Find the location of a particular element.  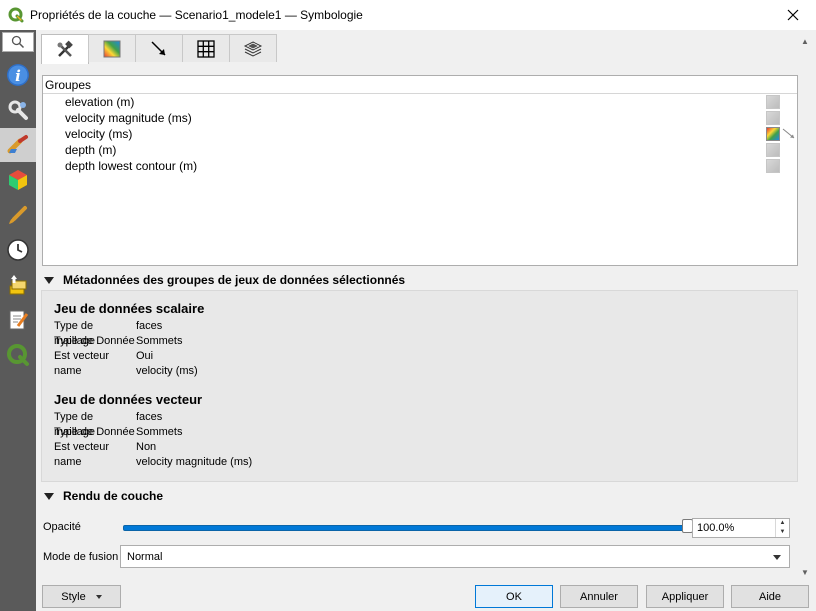

brush-icon is located at coordinates (18, 215).